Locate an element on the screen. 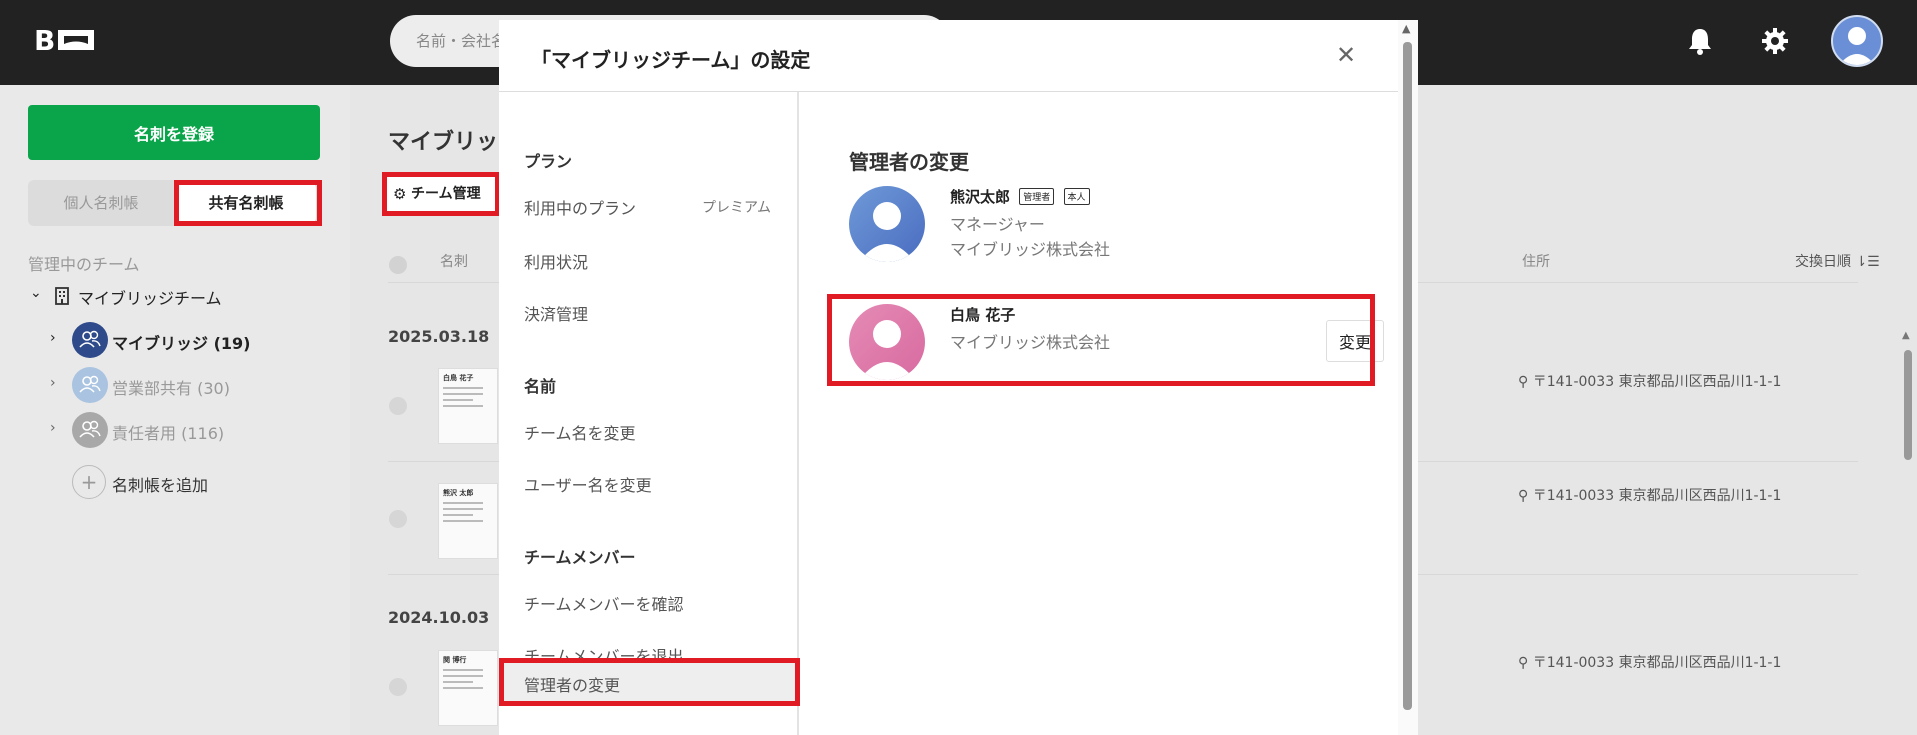 The width and height of the screenshot is (1917, 735). date-group-header: 2024.10.03 is located at coordinates (439, 617).